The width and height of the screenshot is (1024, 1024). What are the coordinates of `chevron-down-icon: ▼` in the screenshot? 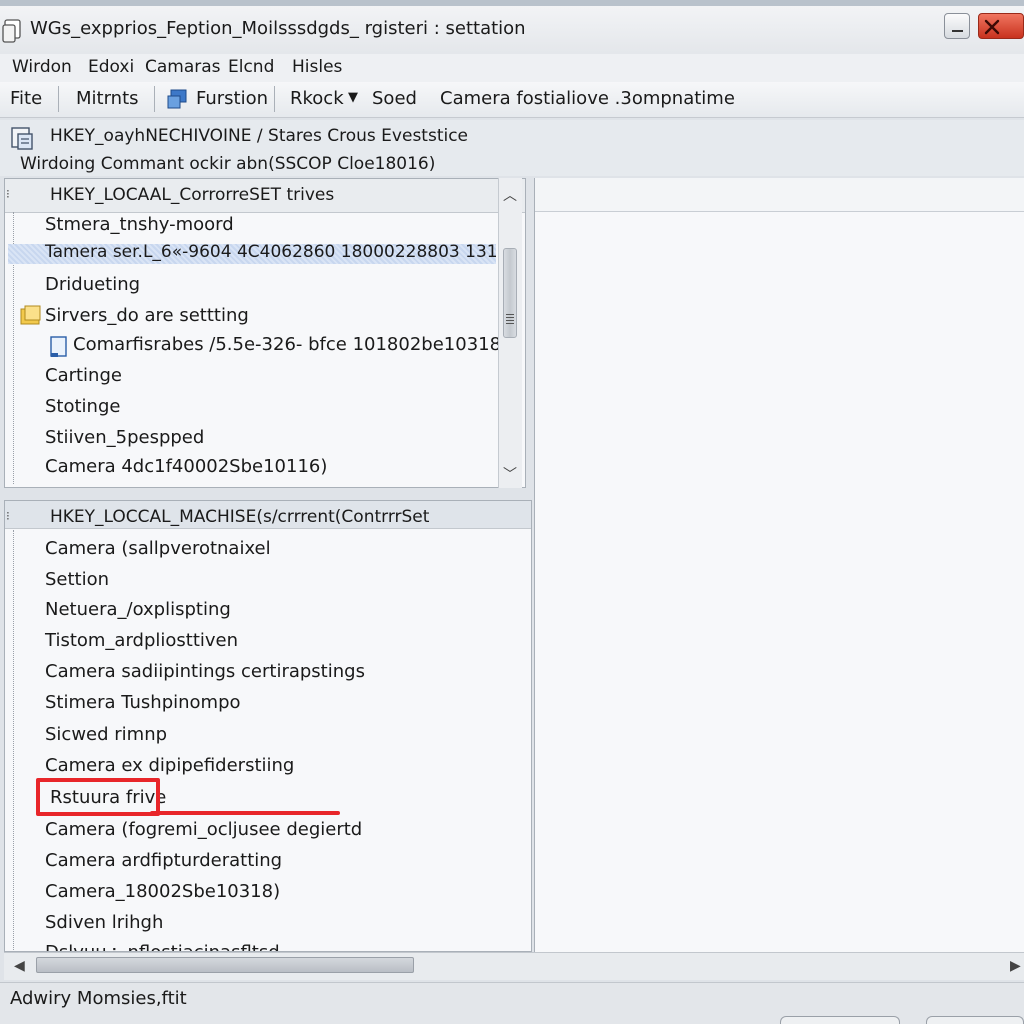 It's located at (353, 97).